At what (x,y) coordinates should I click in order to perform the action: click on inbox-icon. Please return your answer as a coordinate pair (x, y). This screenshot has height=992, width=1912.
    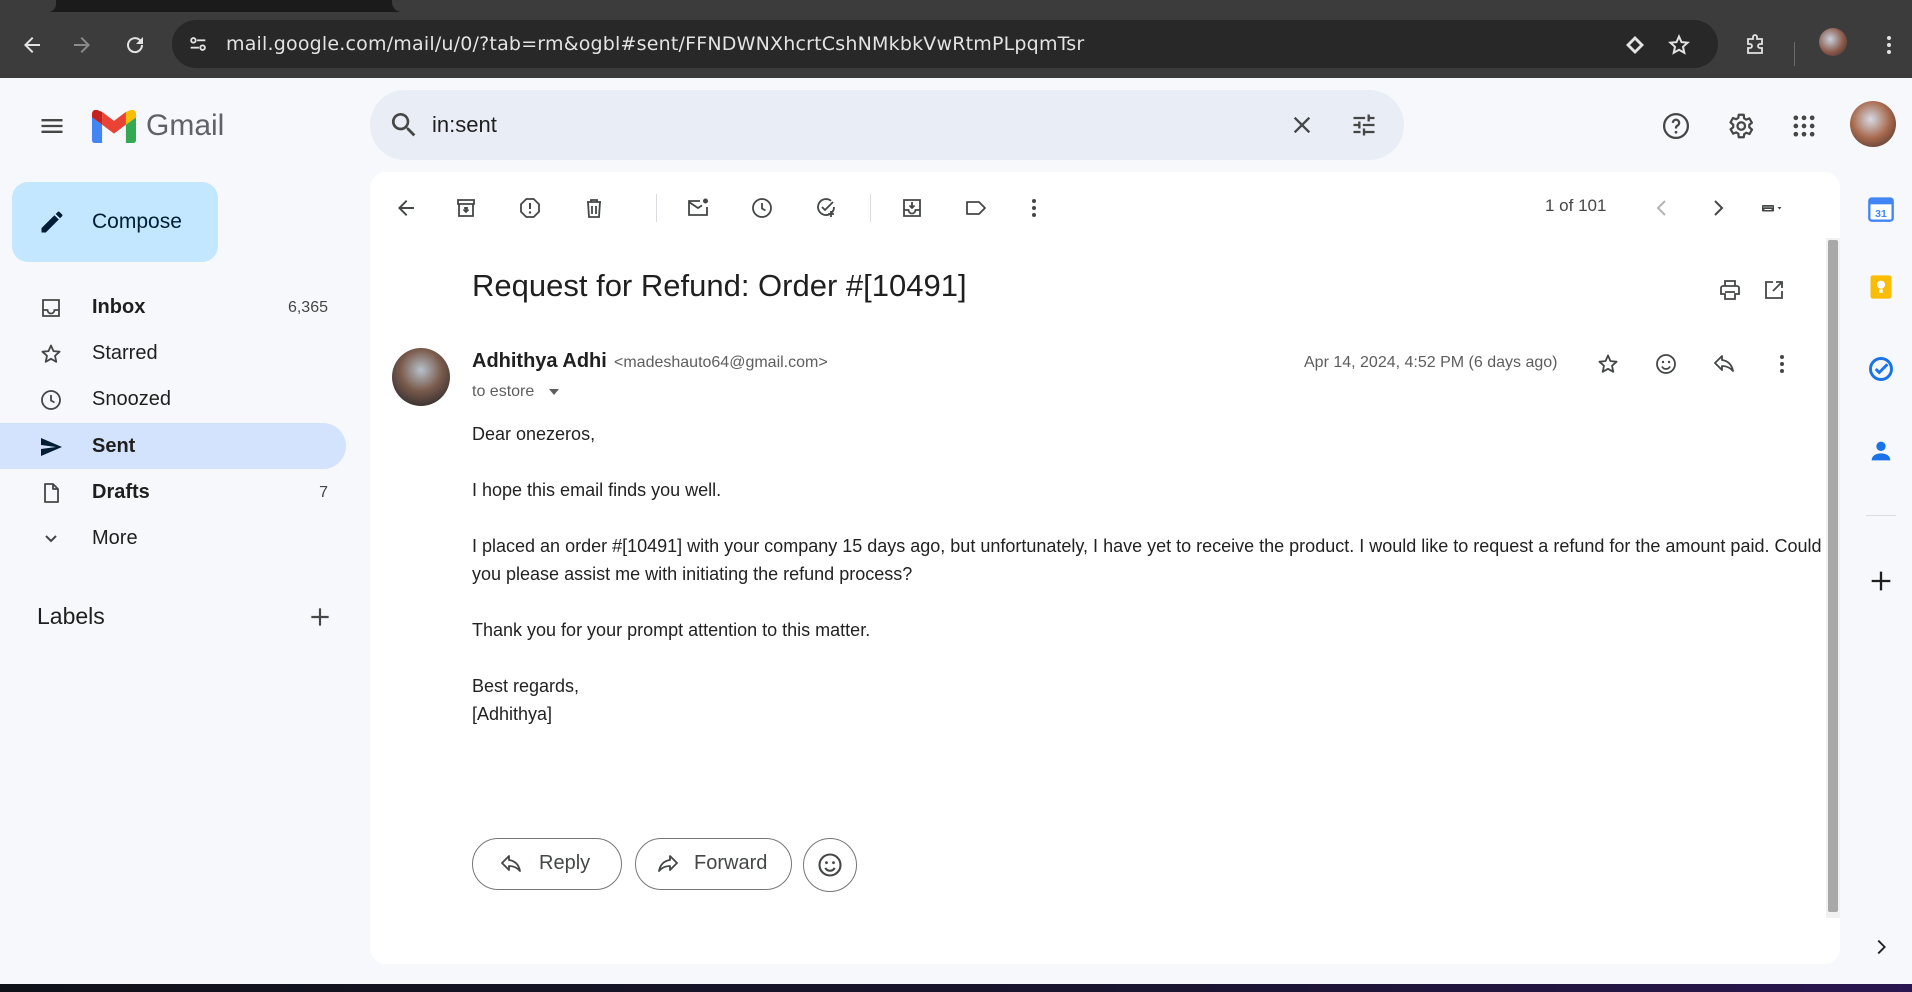
    Looking at the image, I should click on (51, 308).